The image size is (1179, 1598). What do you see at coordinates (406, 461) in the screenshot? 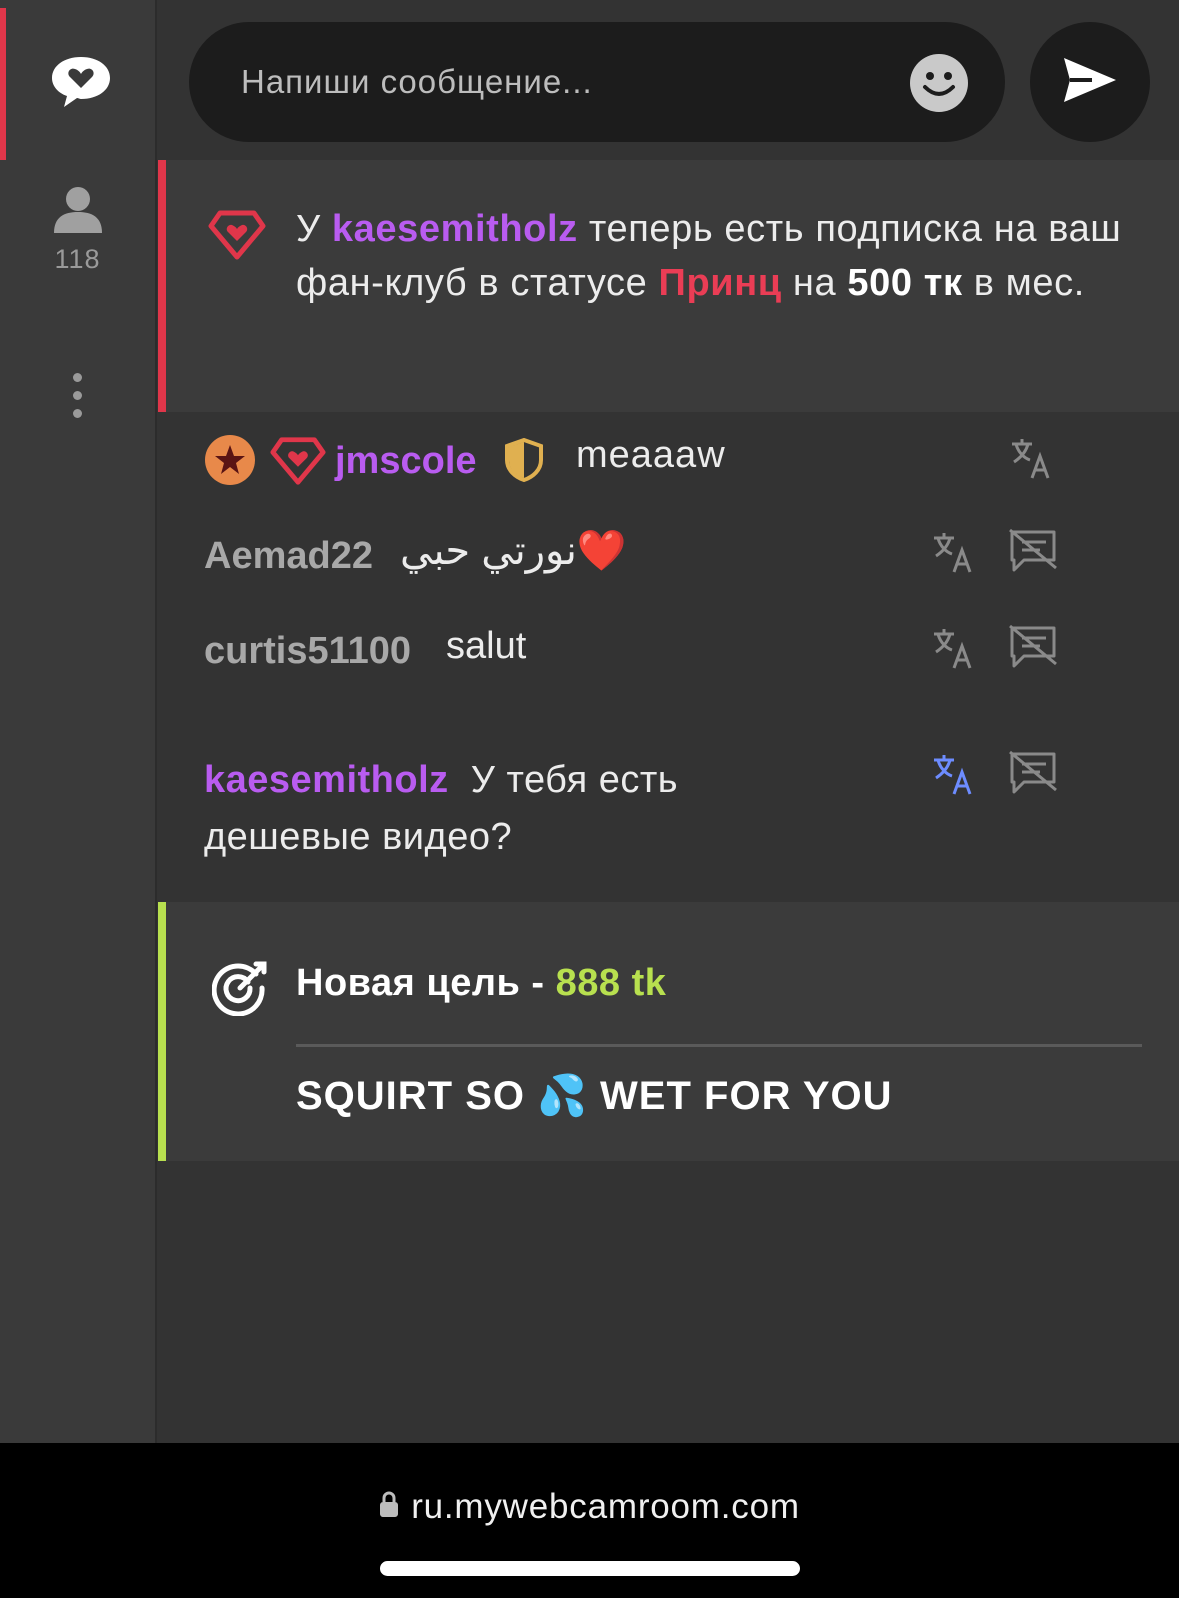
I see `message-username: jmscole` at bounding box center [406, 461].